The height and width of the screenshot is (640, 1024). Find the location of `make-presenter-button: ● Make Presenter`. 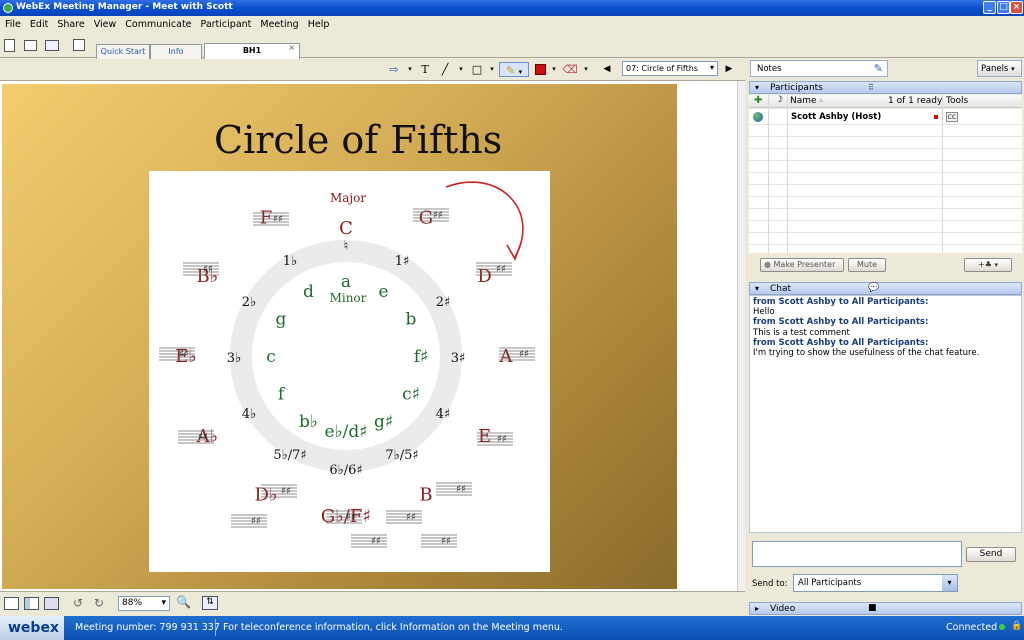

make-presenter-button: ● Make Presenter is located at coordinates (802, 265).